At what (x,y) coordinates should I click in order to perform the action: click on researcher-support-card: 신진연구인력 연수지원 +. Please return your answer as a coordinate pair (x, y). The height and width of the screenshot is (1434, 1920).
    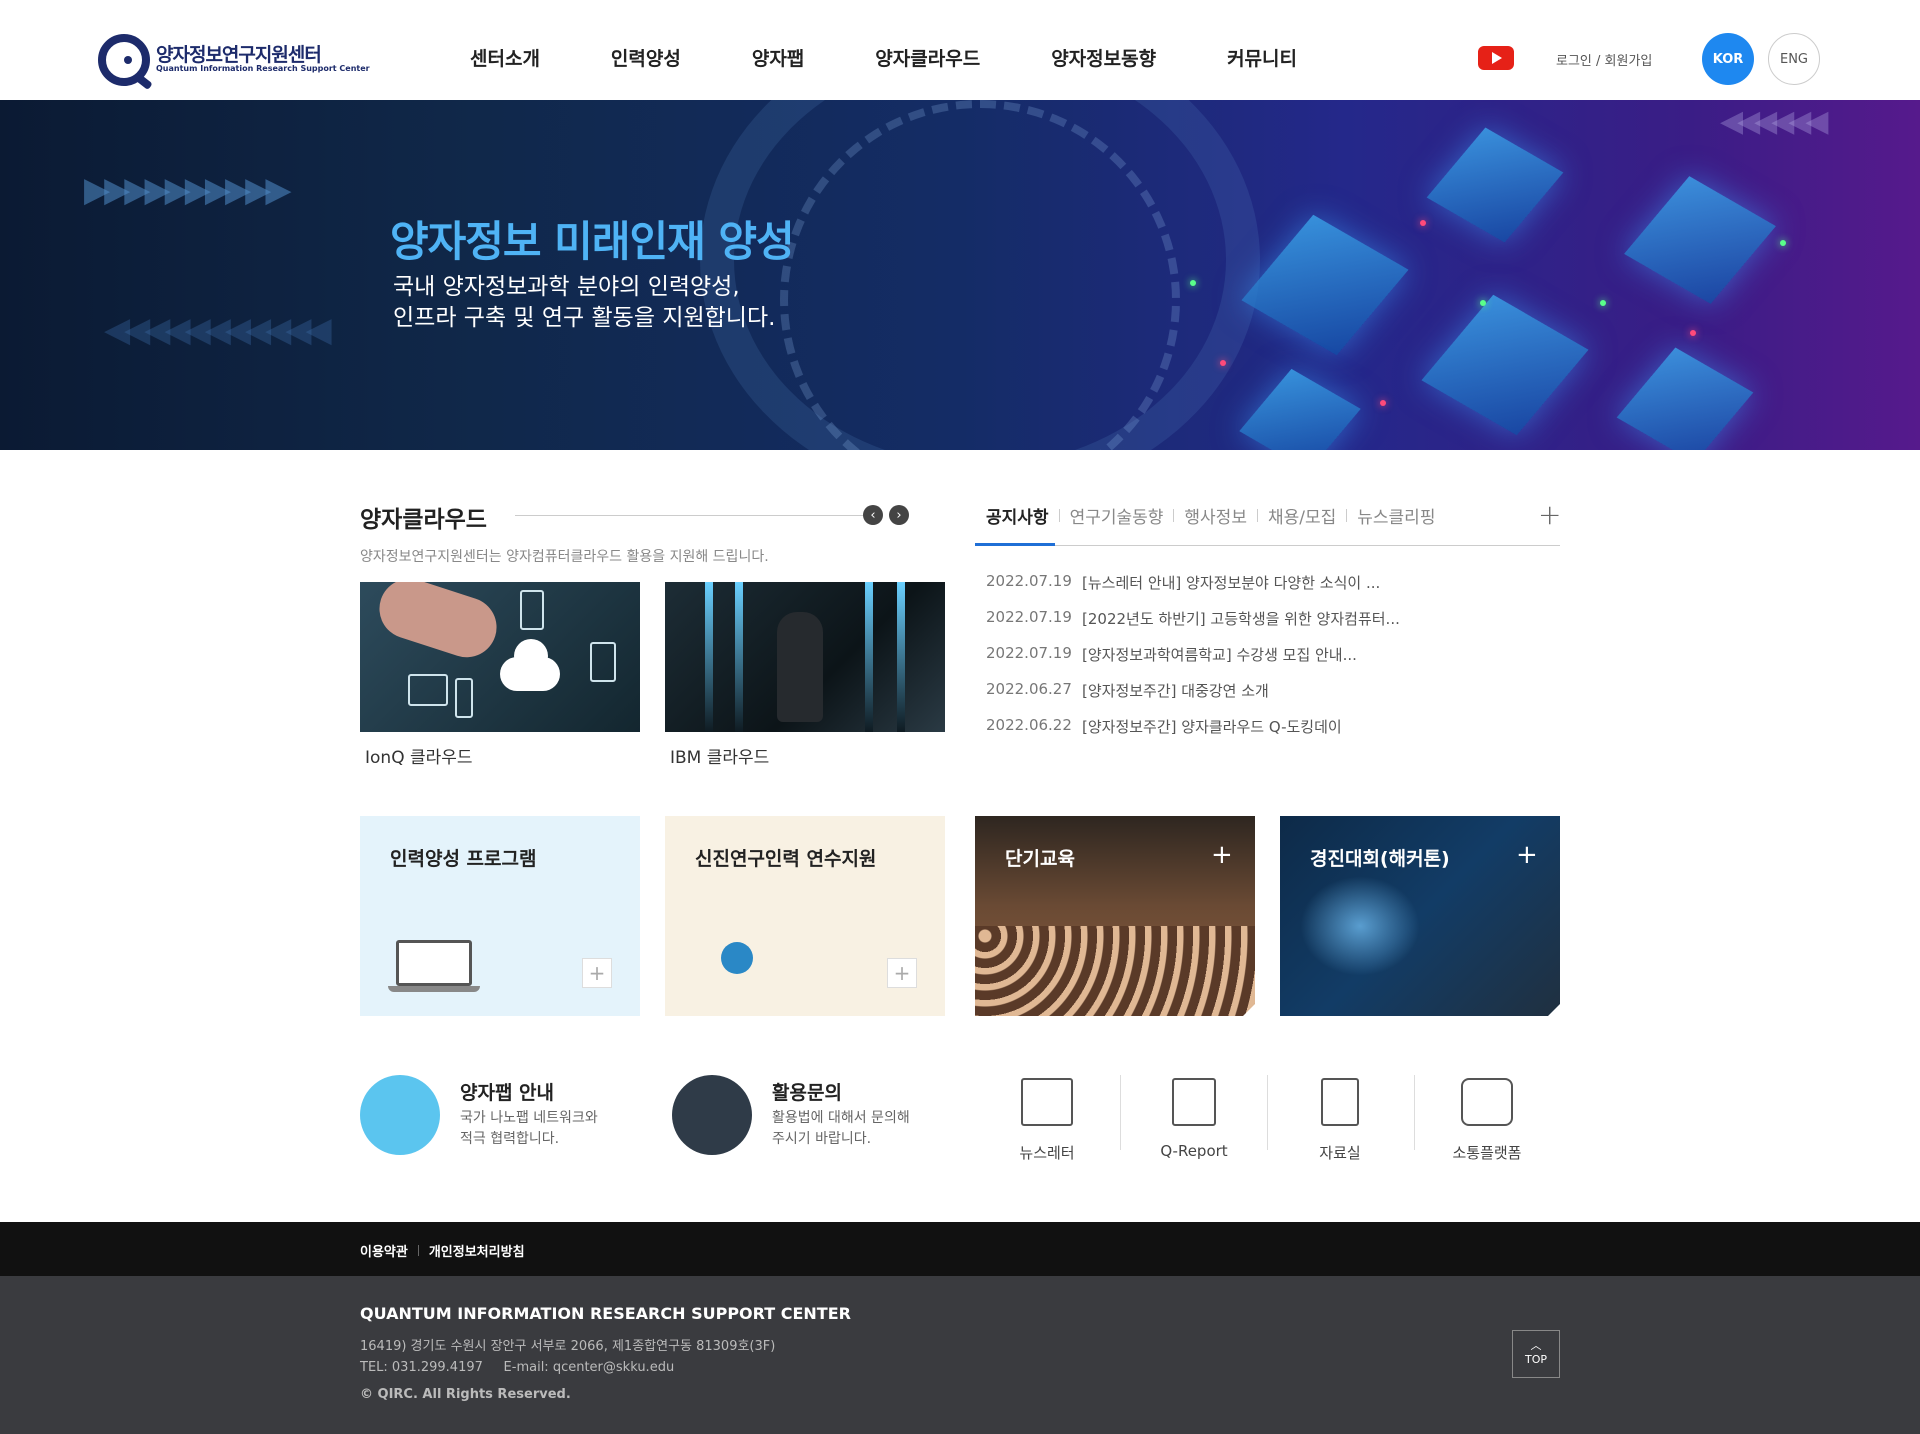
    Looking at the image, I should click on (805, 916).